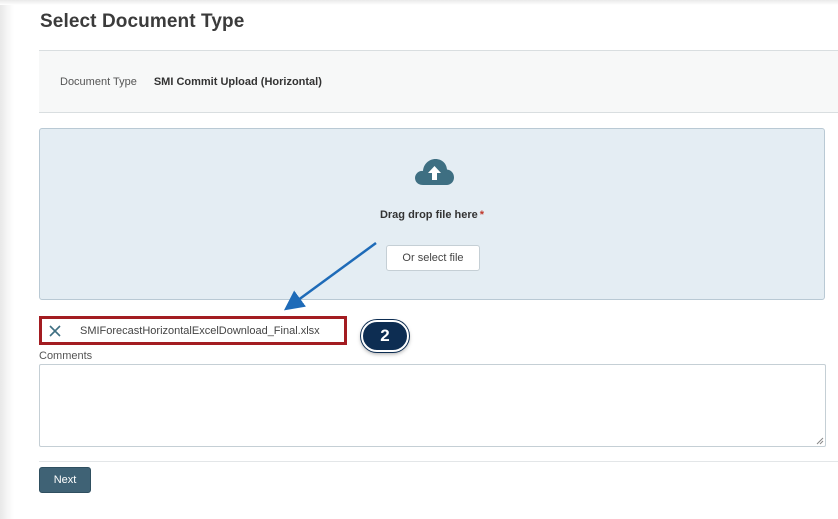 The image size is (838, 519). Describe the element at coordinates (438, 461) in the screenshot. I see `section-divider` at that location.